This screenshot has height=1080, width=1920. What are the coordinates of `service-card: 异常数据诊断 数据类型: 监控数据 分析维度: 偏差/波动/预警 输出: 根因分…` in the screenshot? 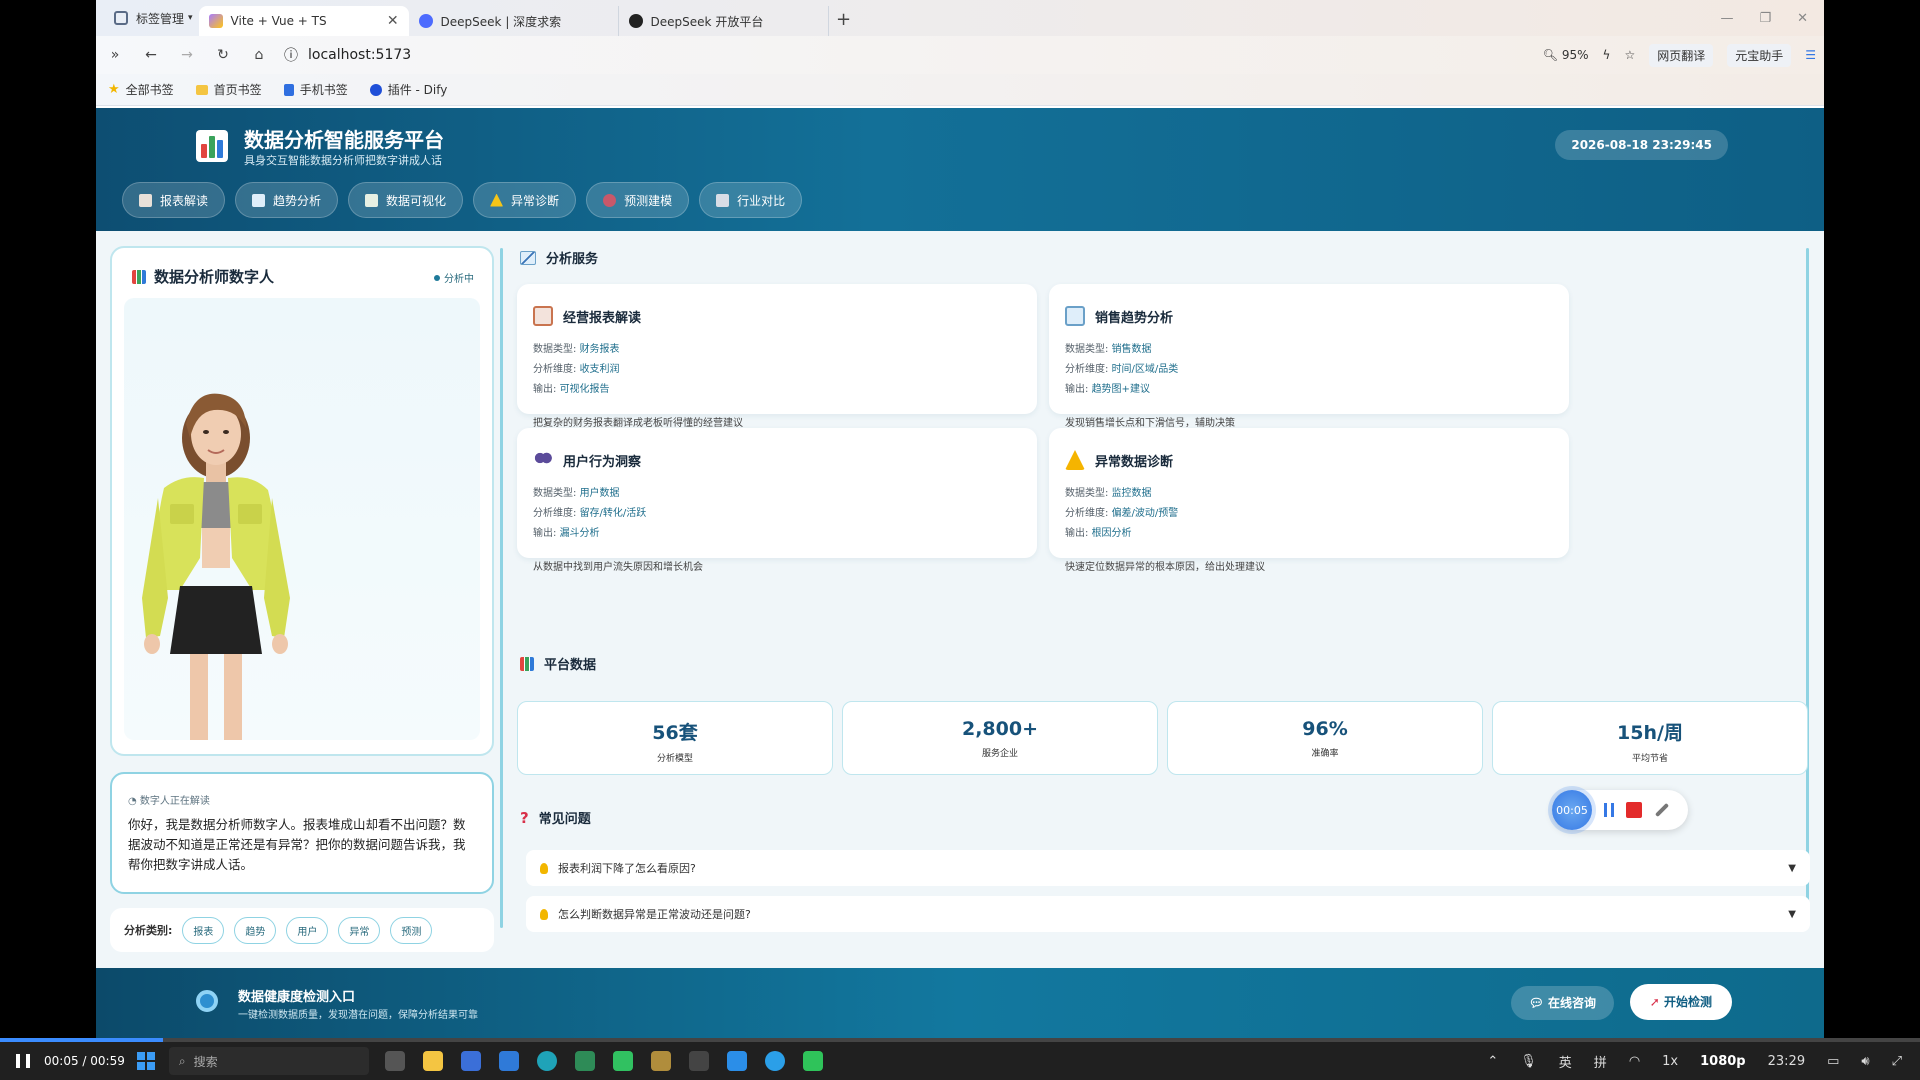 It's located at (1309, 500).